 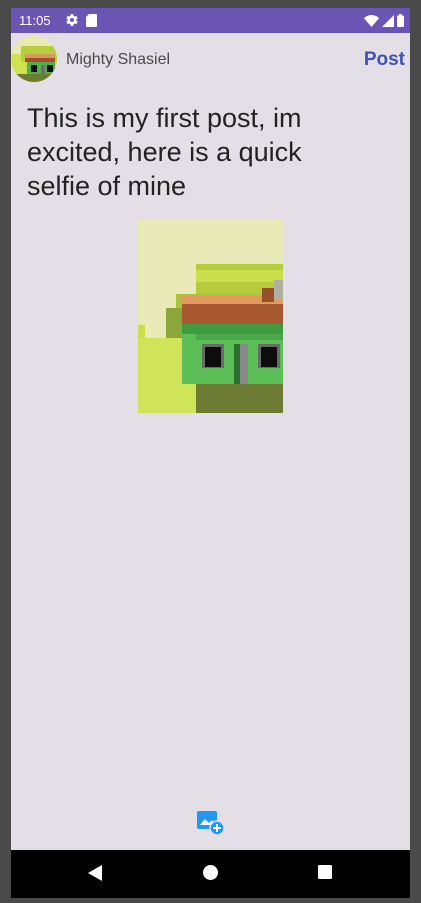 I want to click on navigation-bar, so click(x=210, y=874).